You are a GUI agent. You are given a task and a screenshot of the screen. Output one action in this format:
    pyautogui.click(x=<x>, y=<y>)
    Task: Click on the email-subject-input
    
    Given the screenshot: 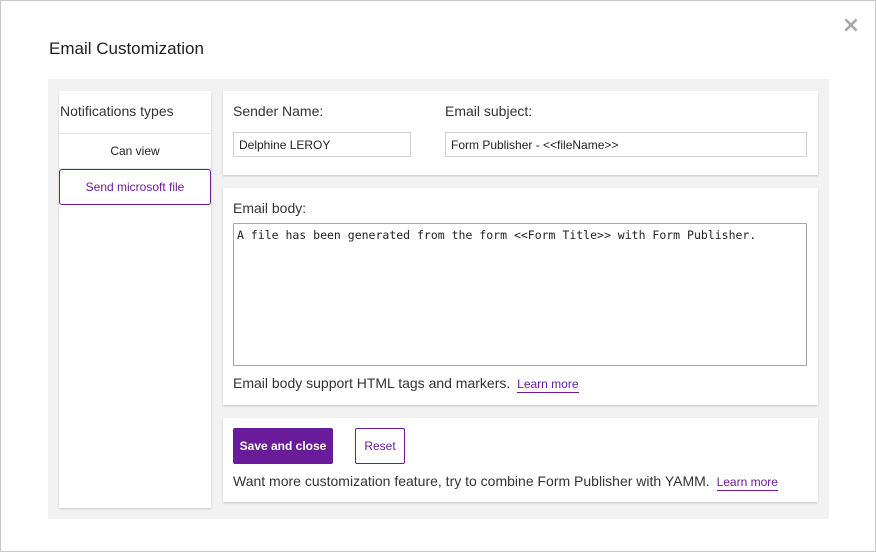 What is the action you would take?
    pyautogui.click(x=626, y=144)
    